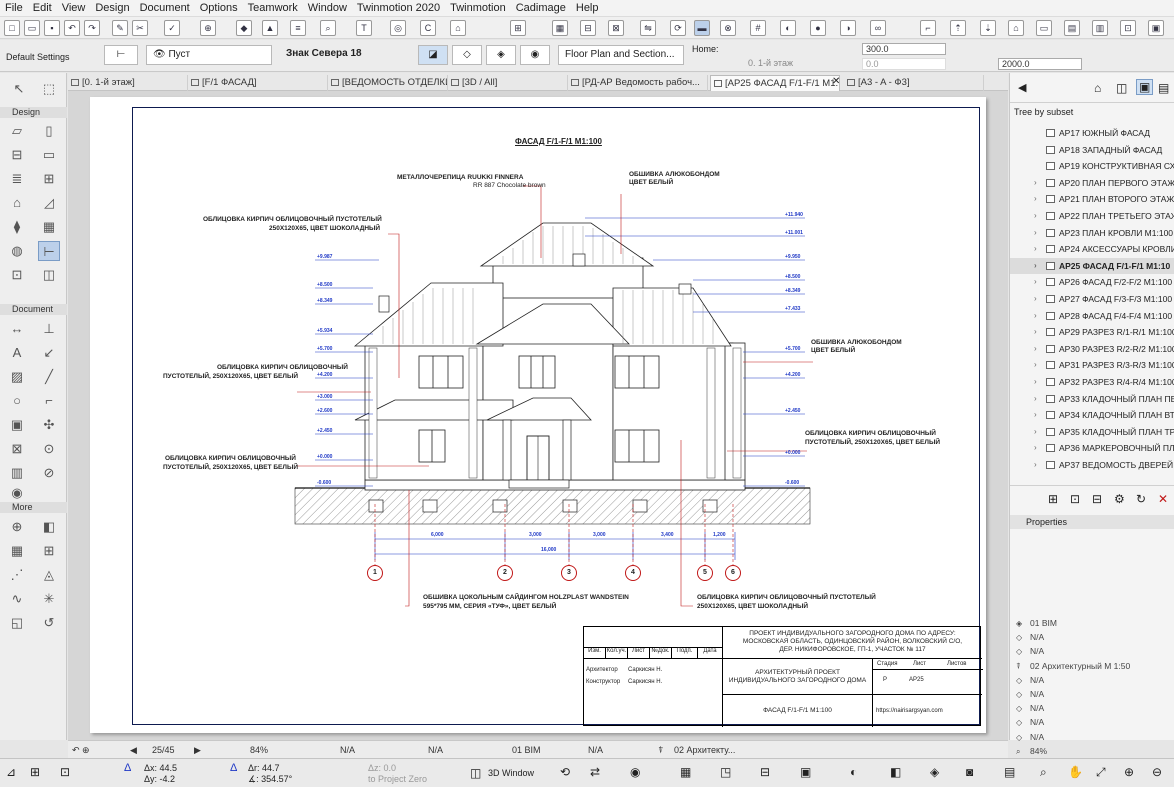 The image size is (1174, 787). Describe the element at coordinates (1097, 499) in the screenshot. I see `new-subset-icon: ⊟` at that location.